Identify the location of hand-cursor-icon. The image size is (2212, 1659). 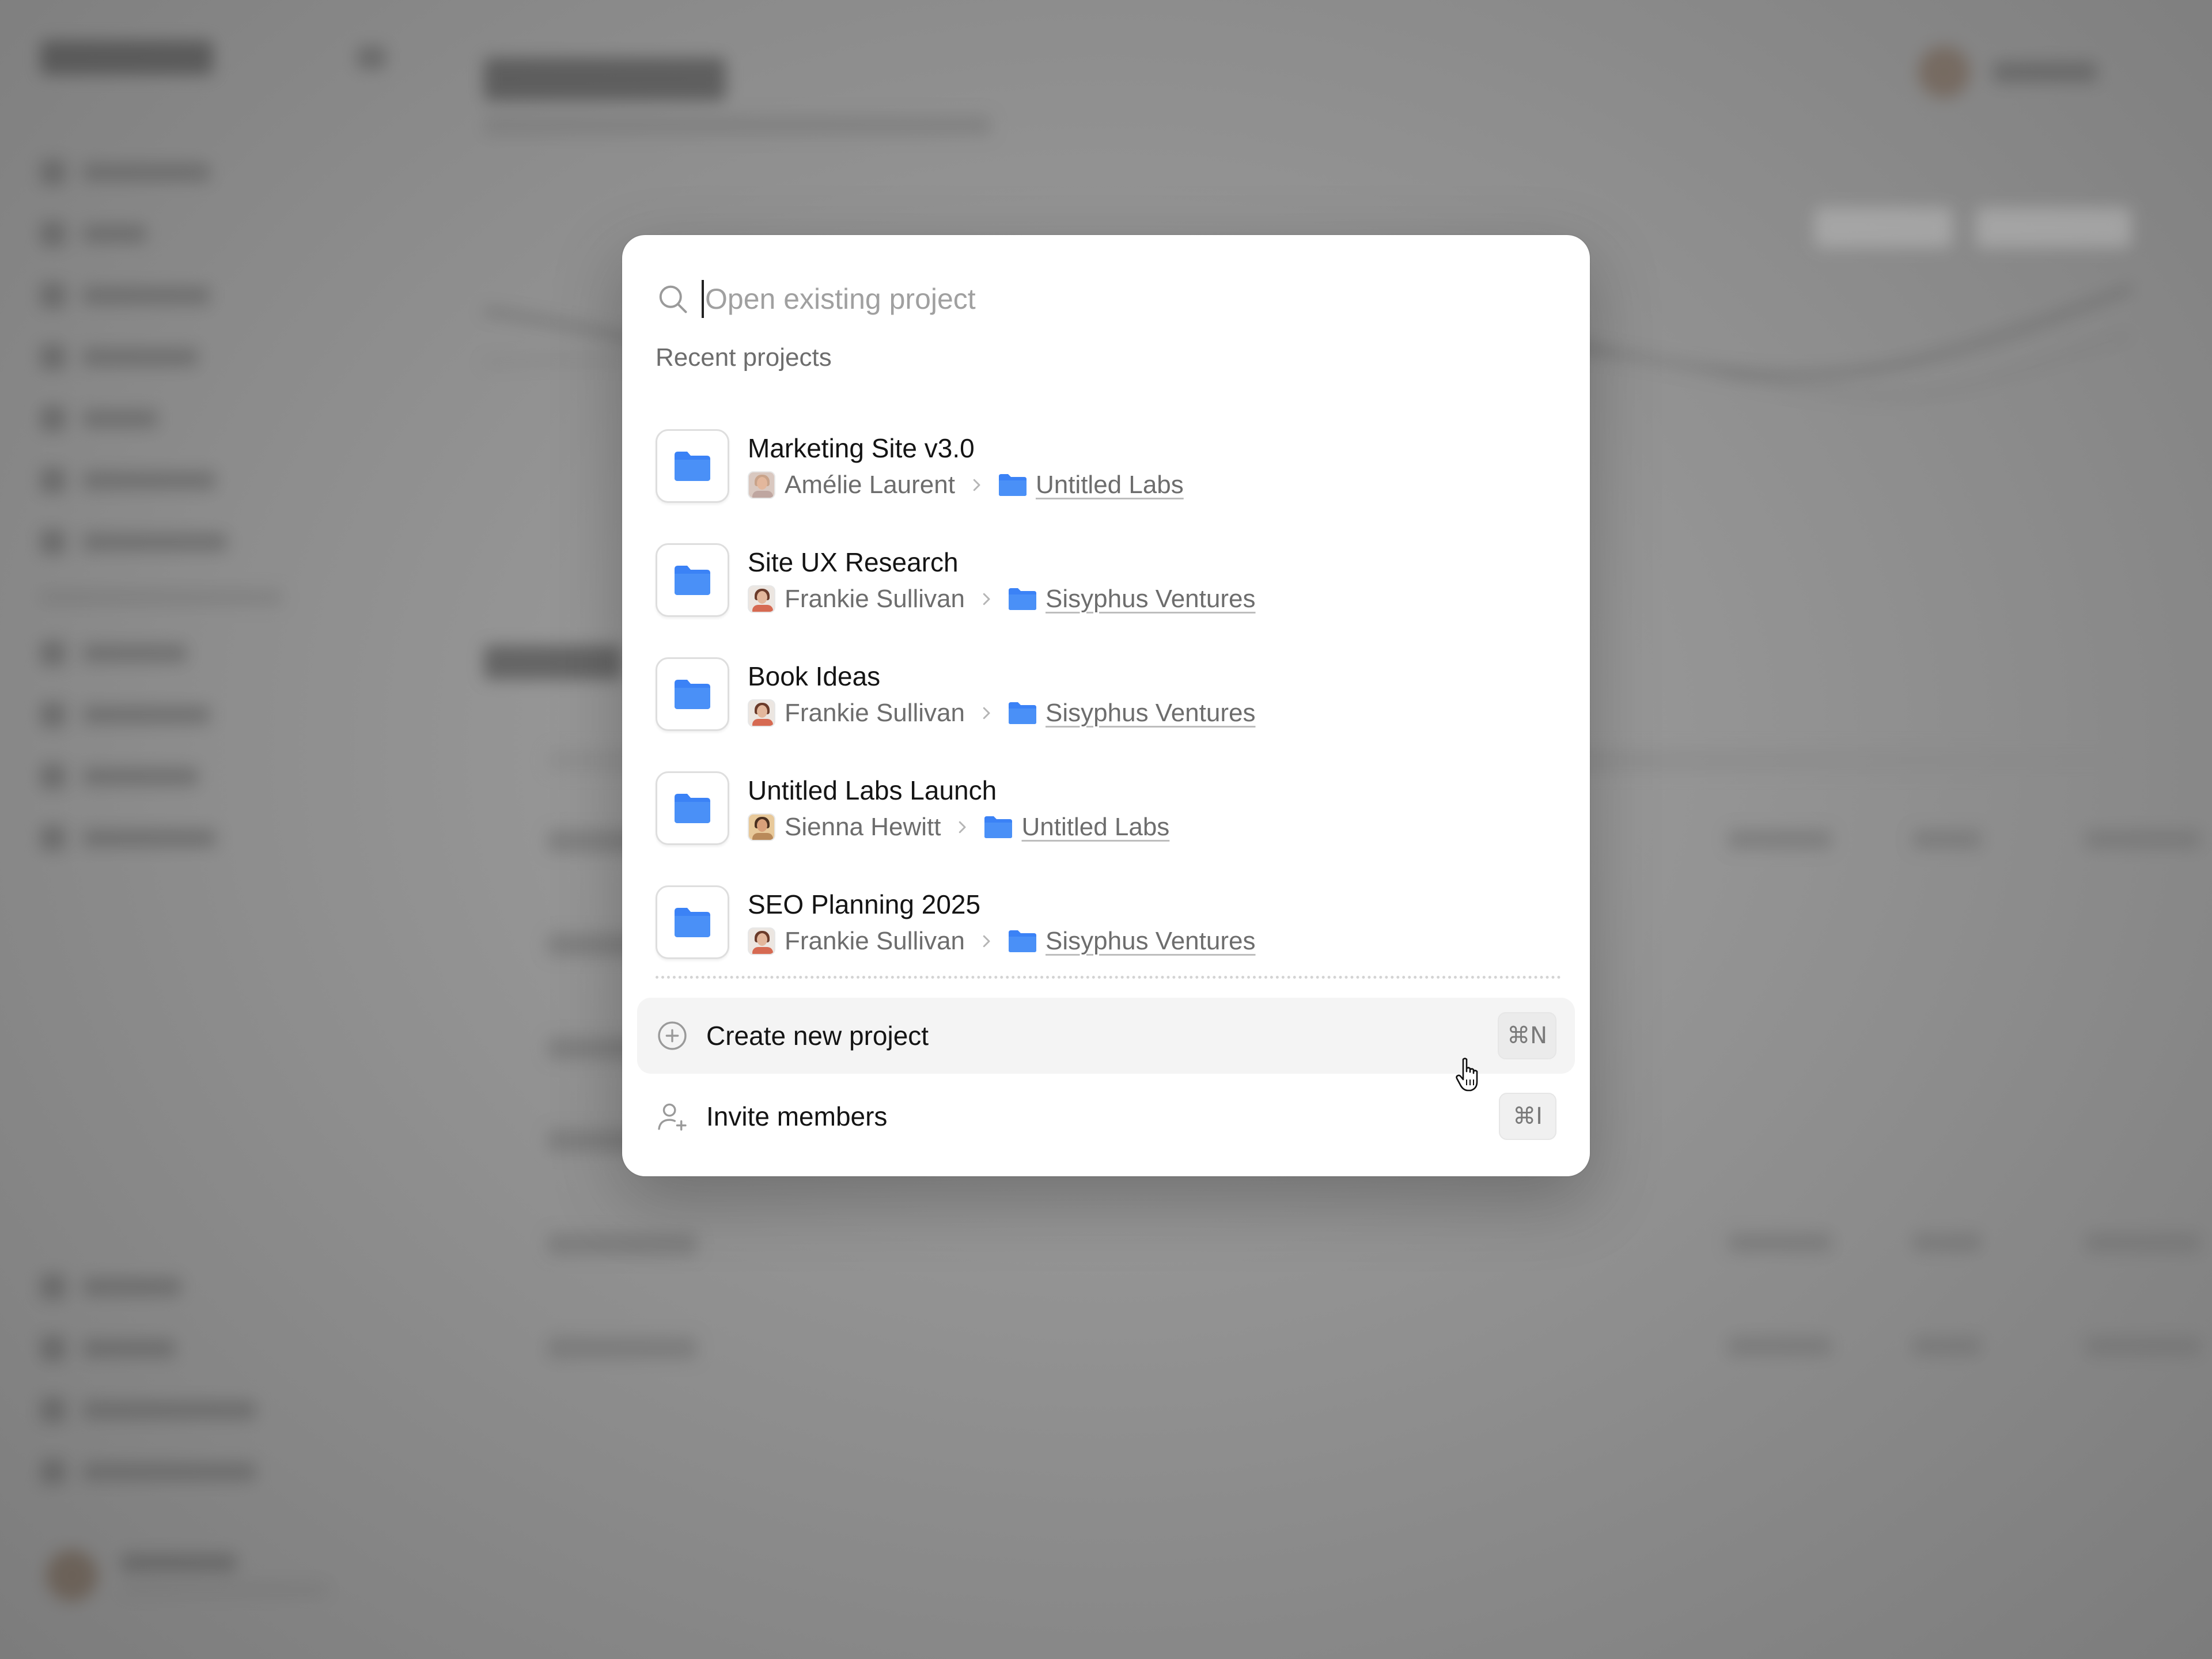
(1467, 1075).